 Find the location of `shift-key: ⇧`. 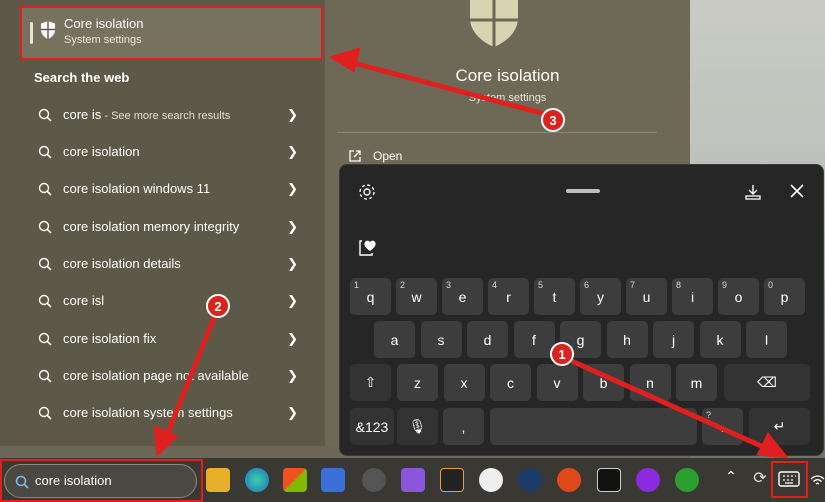

shift-key: ⇧ is located at coordinates (370, 382).